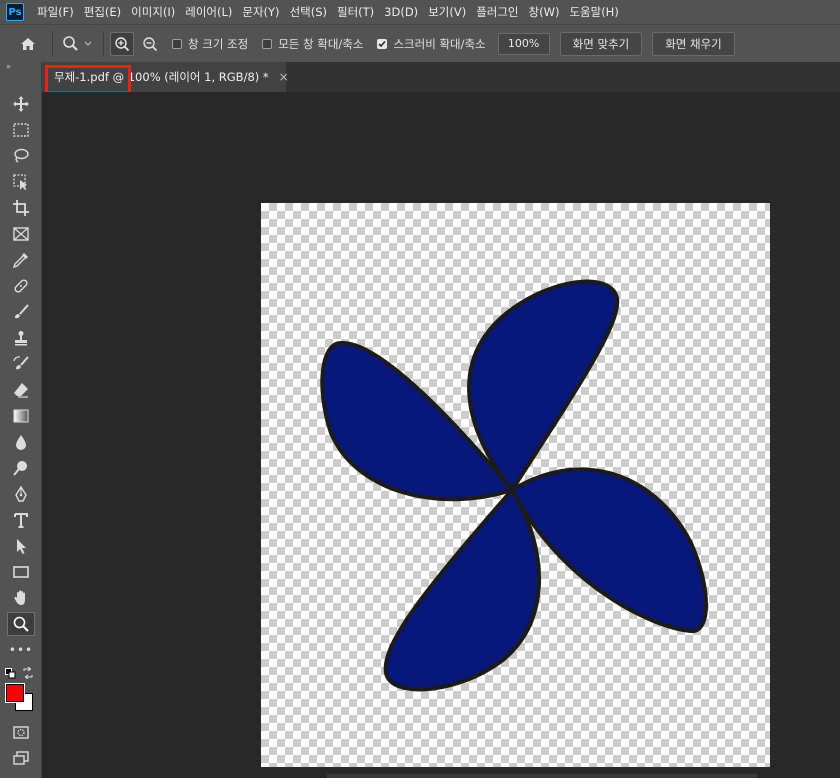 The width and height of the screenshot is (840, 778). Describe the element at coordinates (10, 673) in the screenshot. I see `default-colors-icon` at that location.